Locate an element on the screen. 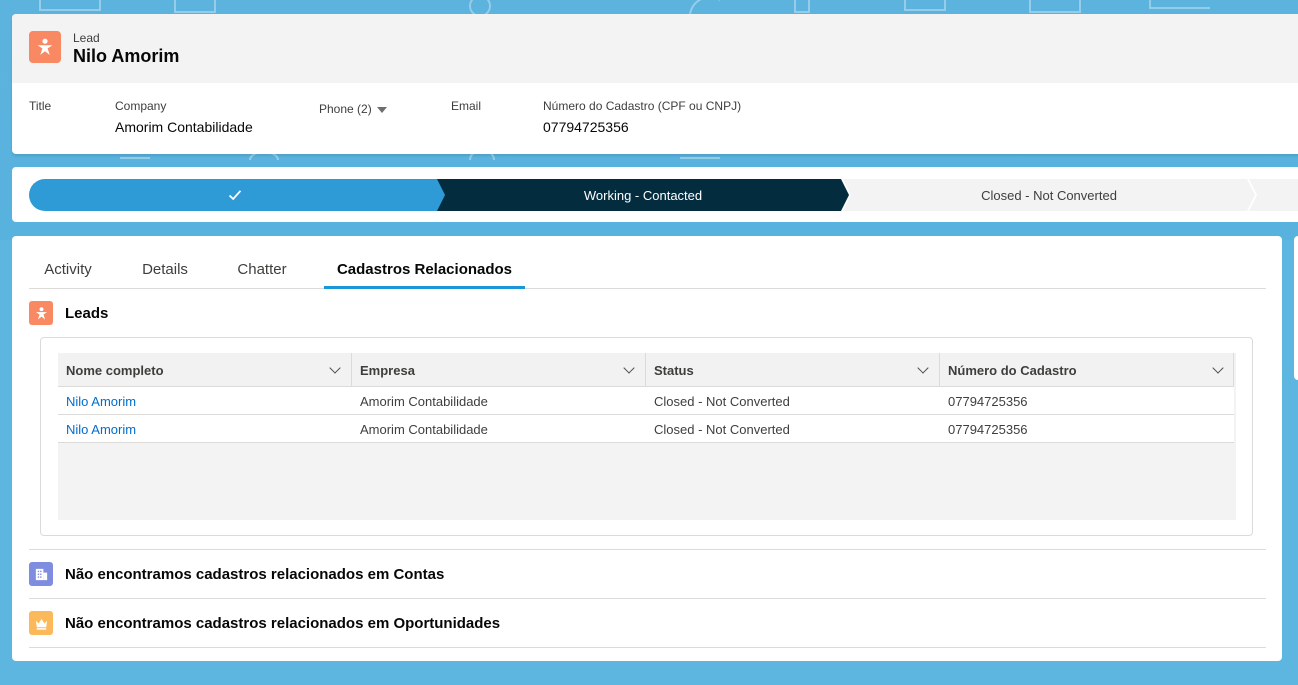 This screenshot has height=685, width=1298. account-building-icon is located at coordinates (41, 574).